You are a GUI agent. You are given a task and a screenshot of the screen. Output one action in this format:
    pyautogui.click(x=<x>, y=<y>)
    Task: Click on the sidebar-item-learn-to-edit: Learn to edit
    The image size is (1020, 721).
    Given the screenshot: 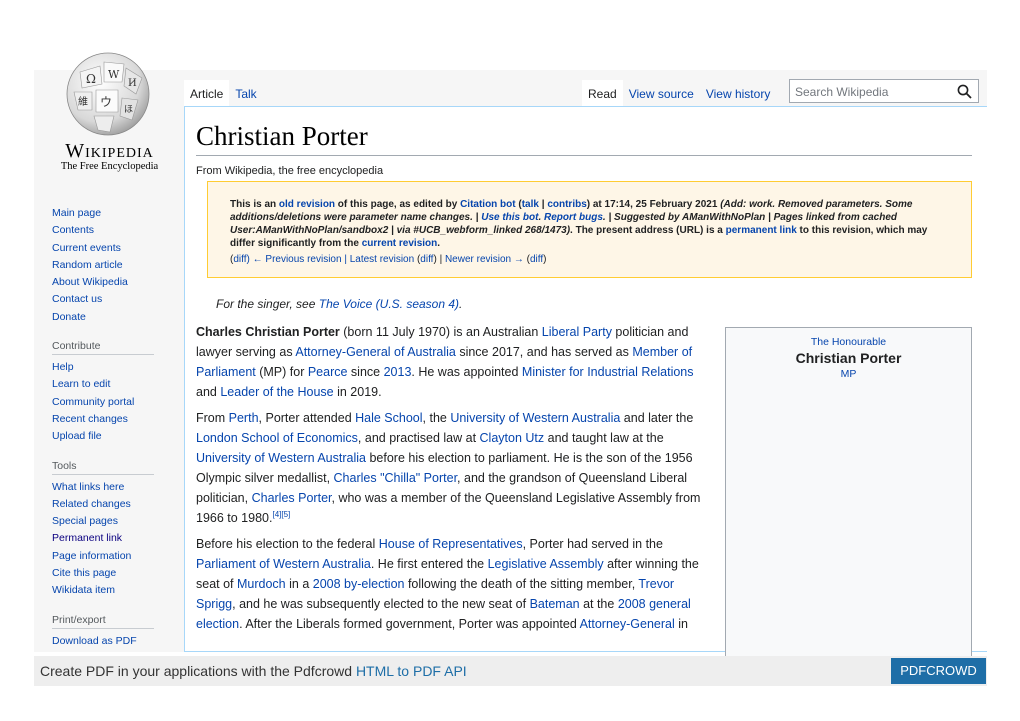 What is the action you would take?
    pyautogui.click(x=112, y=384)
    